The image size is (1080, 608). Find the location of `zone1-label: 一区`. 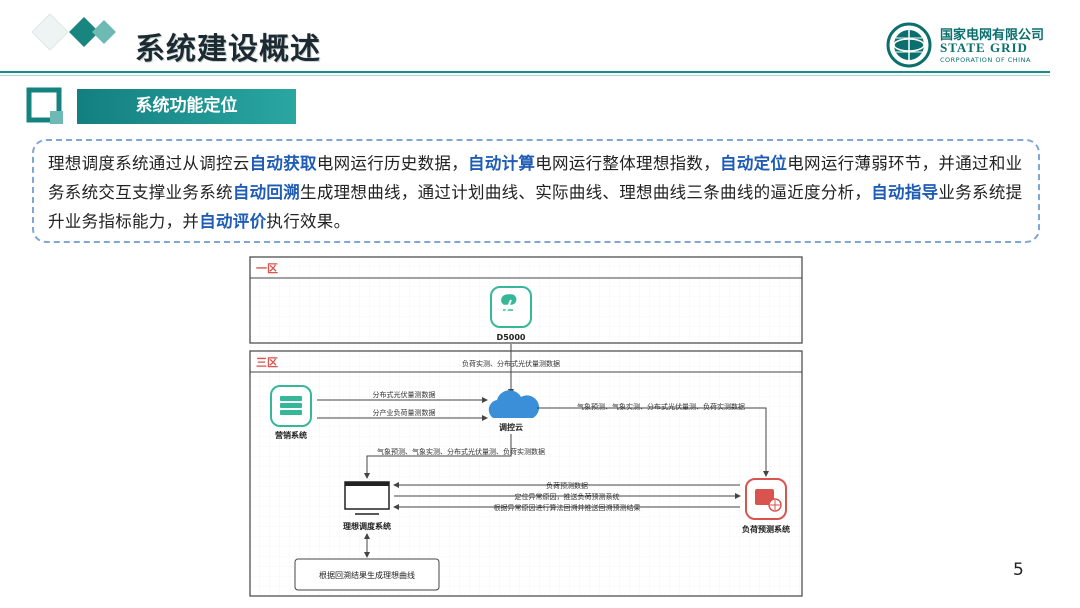

zone1-label: 一区 is located at coordinates (267, 268).